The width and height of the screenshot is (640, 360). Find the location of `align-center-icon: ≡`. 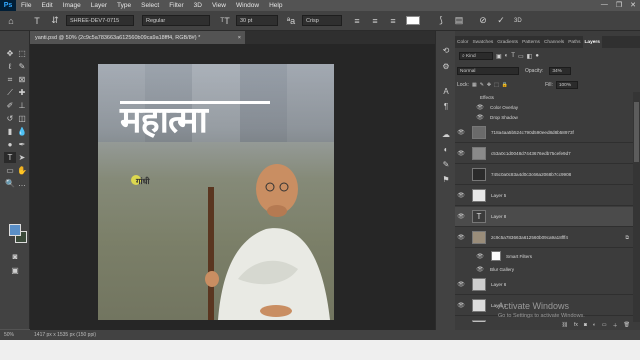

align-center-icon: ≡ is located at coordinates (375, 21).